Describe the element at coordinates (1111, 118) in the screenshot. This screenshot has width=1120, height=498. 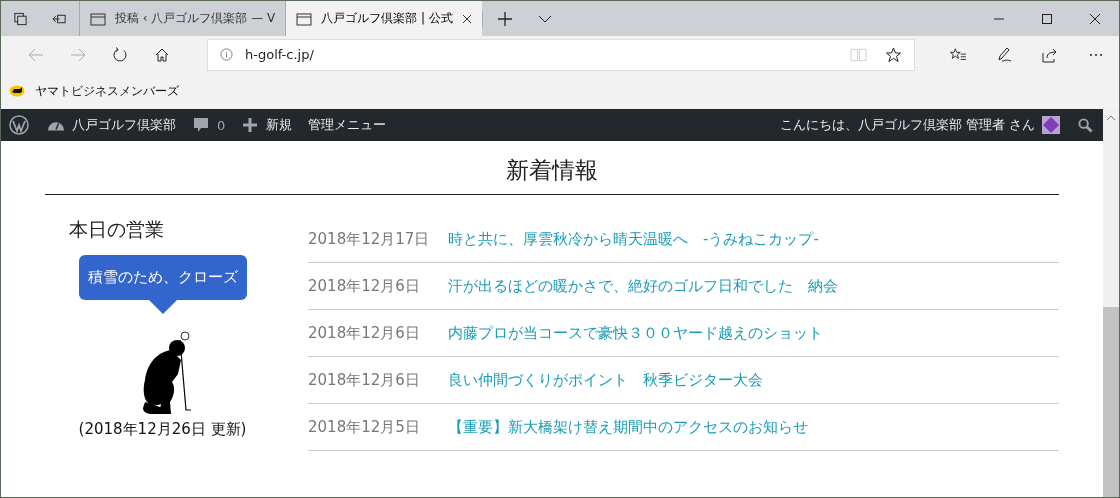
I see `scroll-up-icon` at that location.